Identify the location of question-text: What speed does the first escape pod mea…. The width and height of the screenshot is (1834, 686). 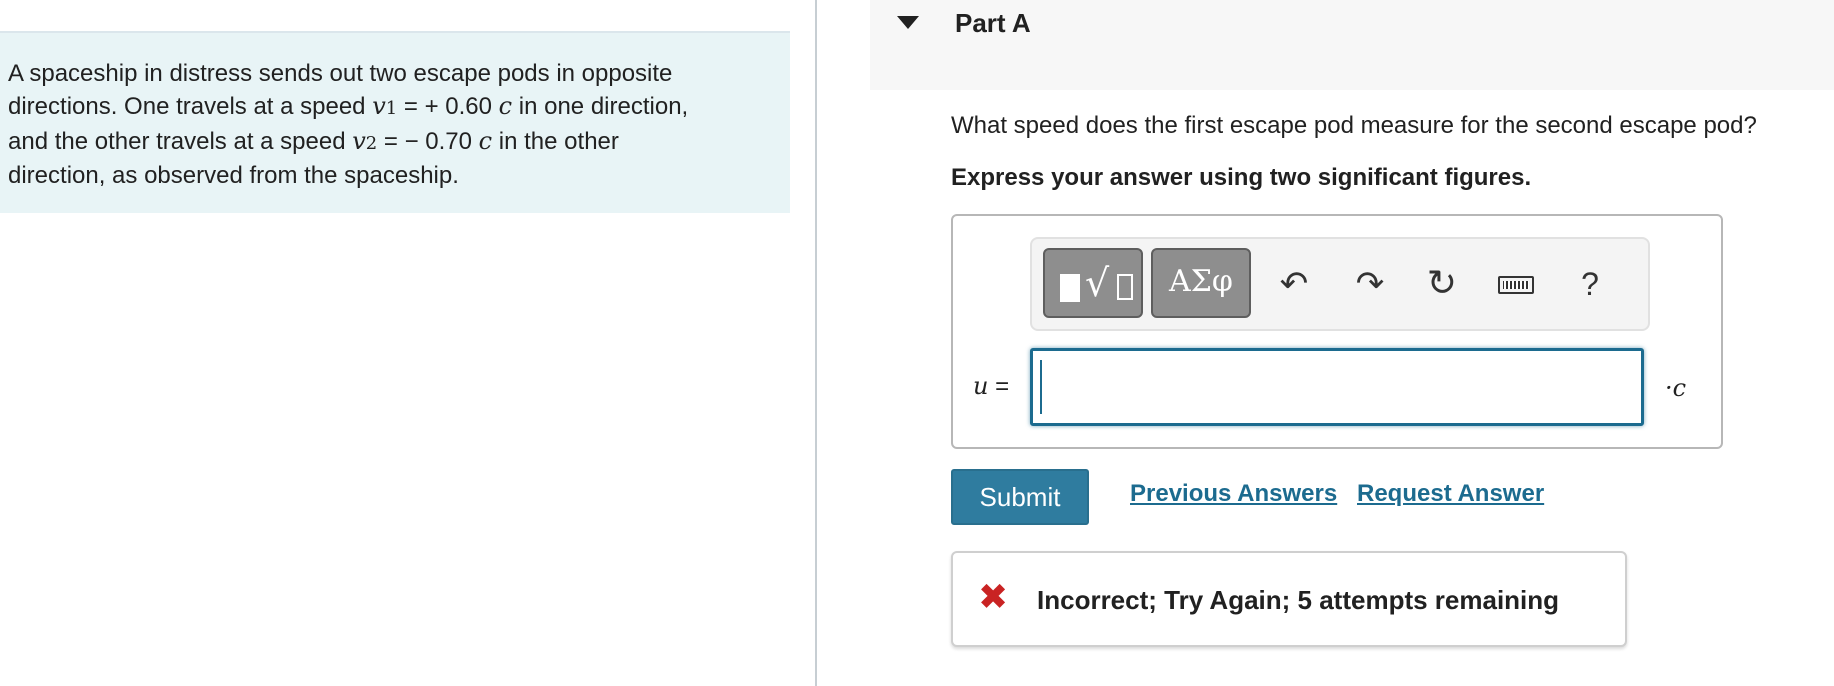
(1354, 125).